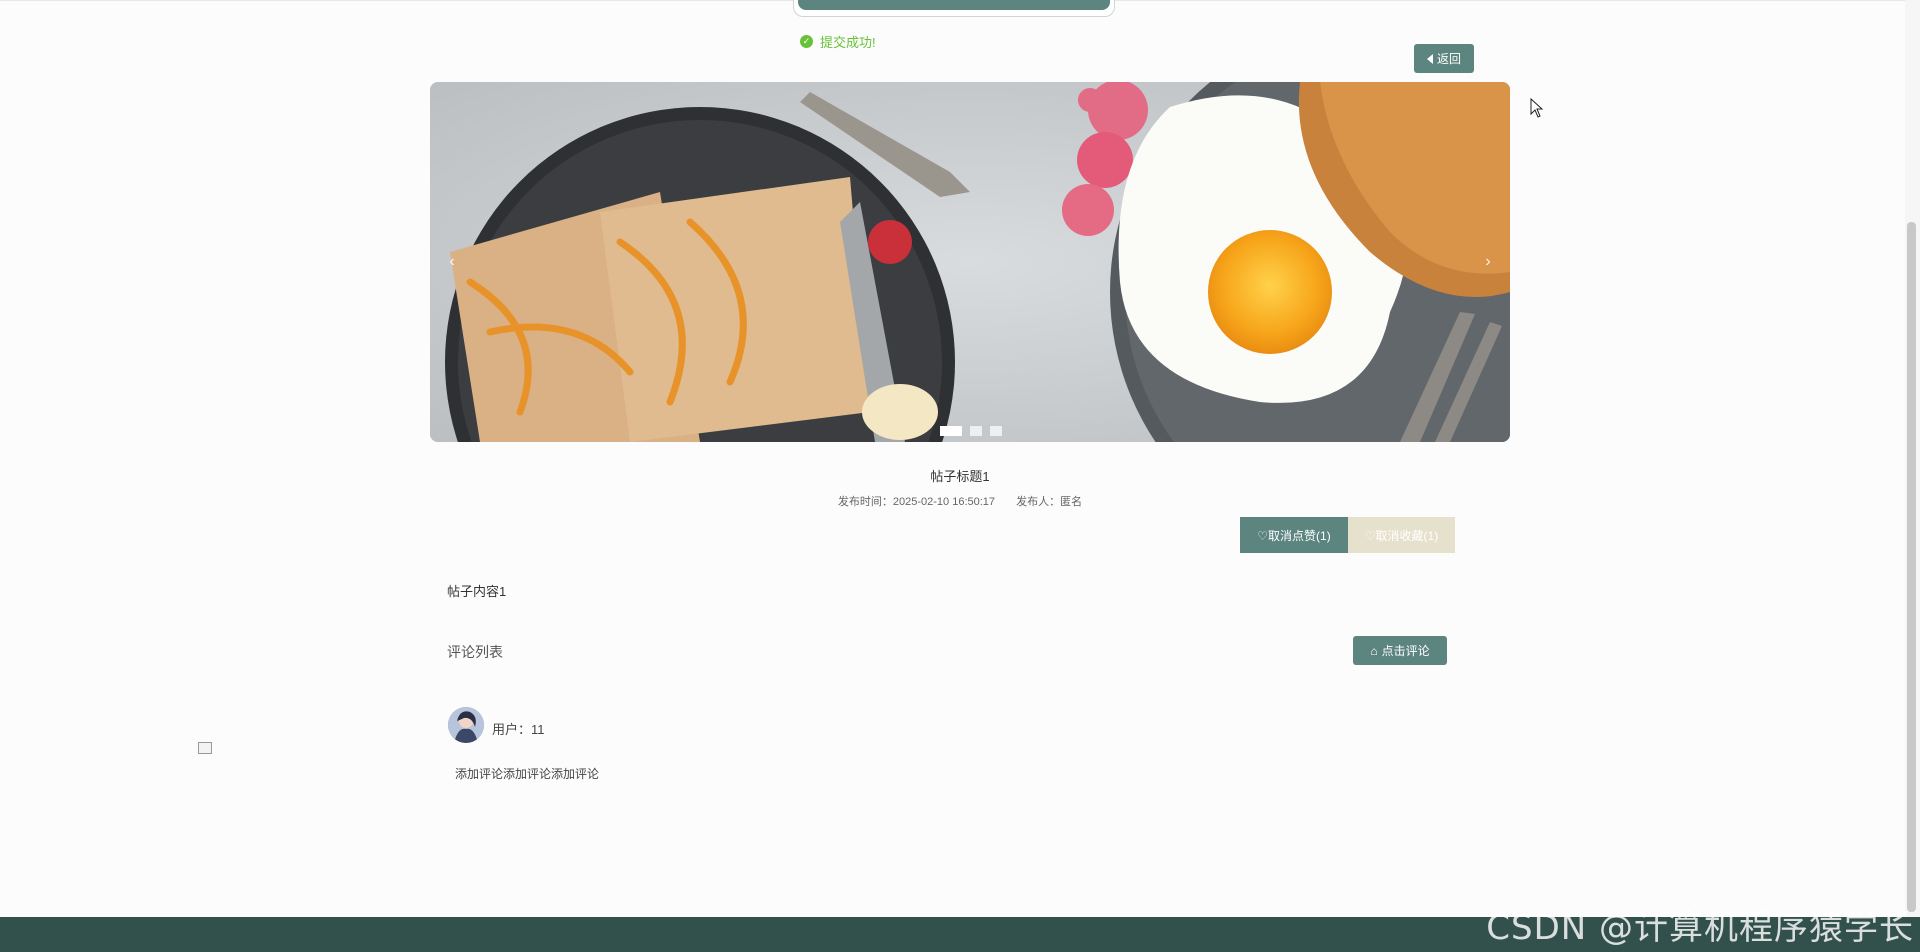  What do you see at coordinates (466, 725) in the screenshot?
I see `avatar` at bounding box center [466, 725].